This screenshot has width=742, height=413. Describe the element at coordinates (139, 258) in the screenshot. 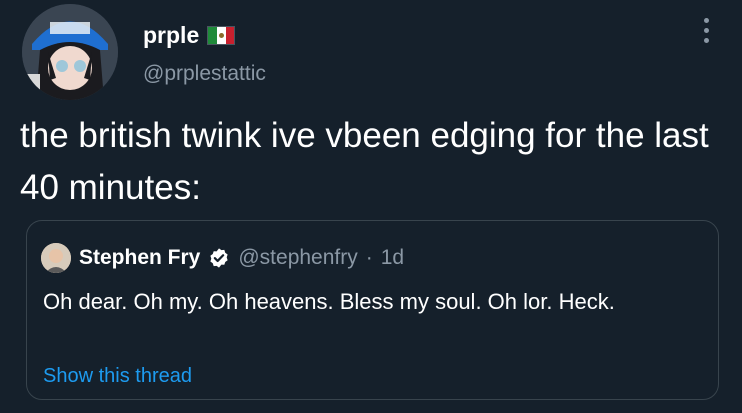

I see `quoted-author-name: Stephen Fry` at that location.